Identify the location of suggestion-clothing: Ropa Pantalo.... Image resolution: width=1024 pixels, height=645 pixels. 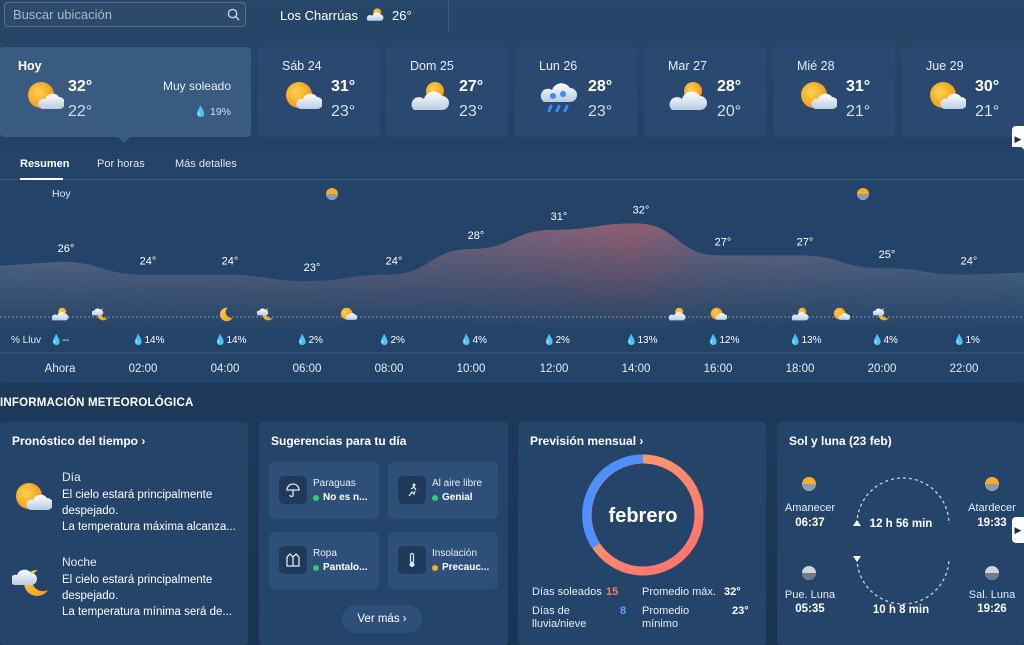
(324, 560).